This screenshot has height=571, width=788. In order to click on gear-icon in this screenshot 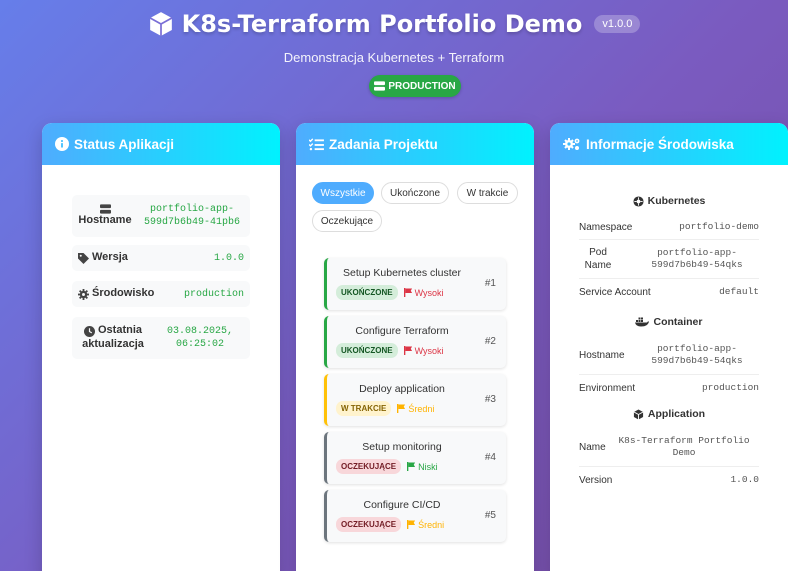, I will do `click(83, 294)`.